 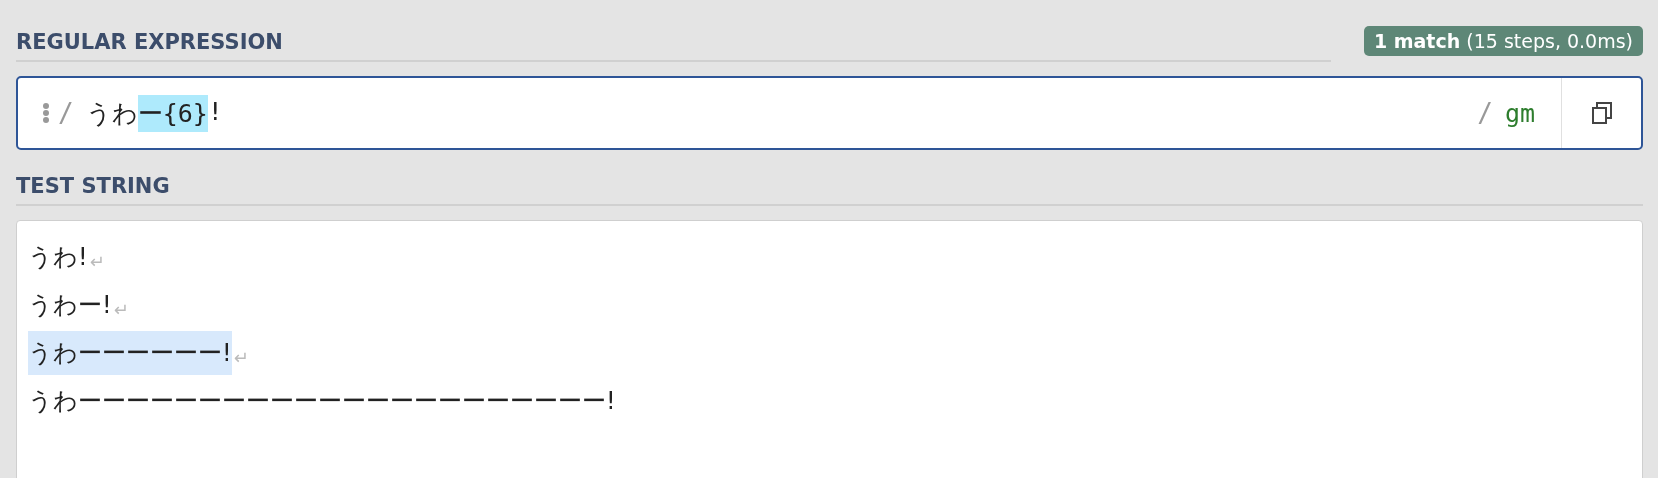 I want to click on copy-button, so click(x=1601, y=113).